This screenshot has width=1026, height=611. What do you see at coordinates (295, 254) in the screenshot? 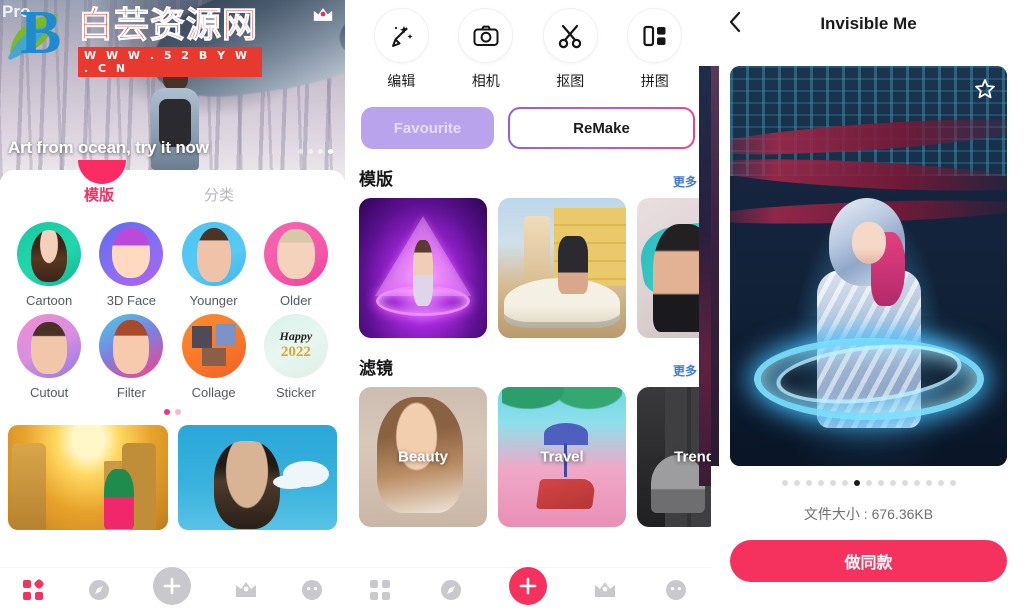
I see `older-avatar-icon` at bounding box center [295, 254].